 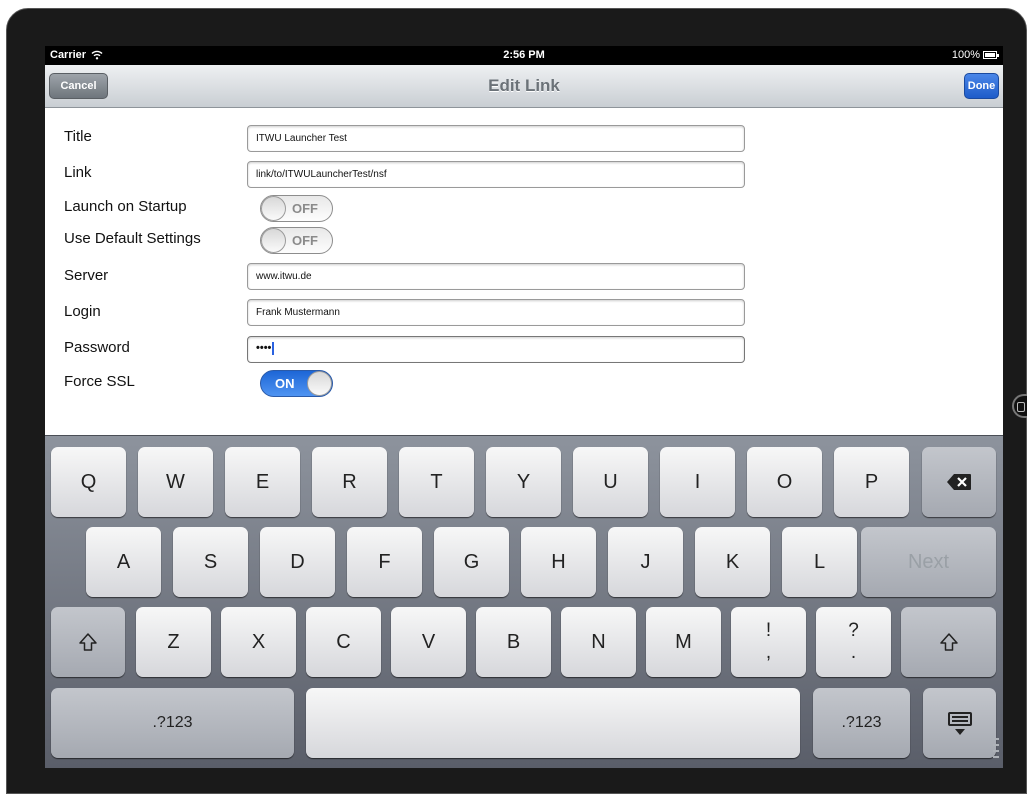 What do you see at coordinates (853, 652) in the screenshot?
I see `key-bottom-char: .` at bounding box center [853, 652].